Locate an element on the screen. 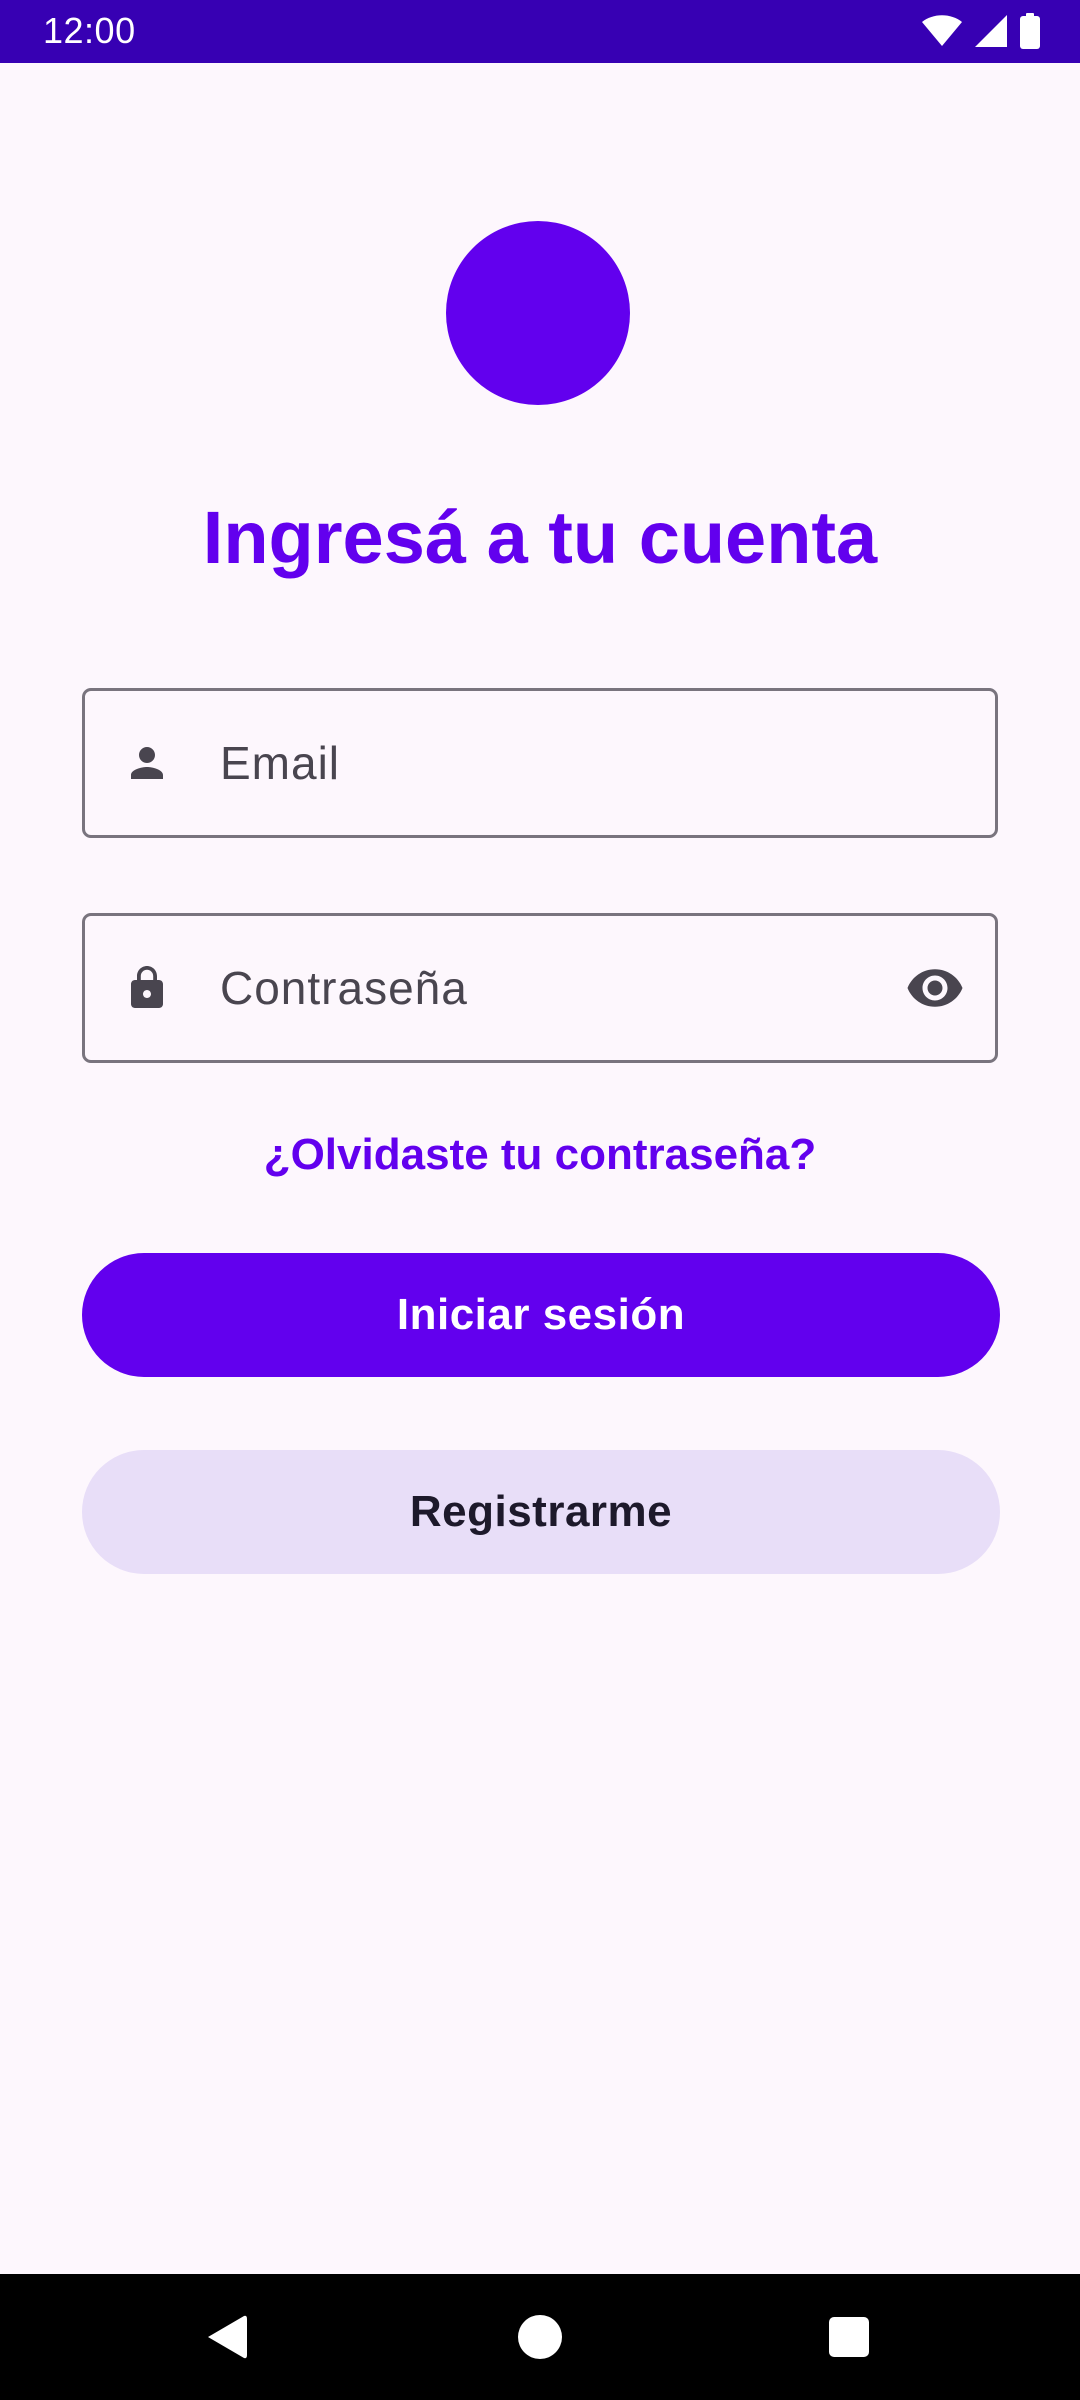 This screenshot has width=1080, height=2400. status-icons is located at coordinates (981, 31).